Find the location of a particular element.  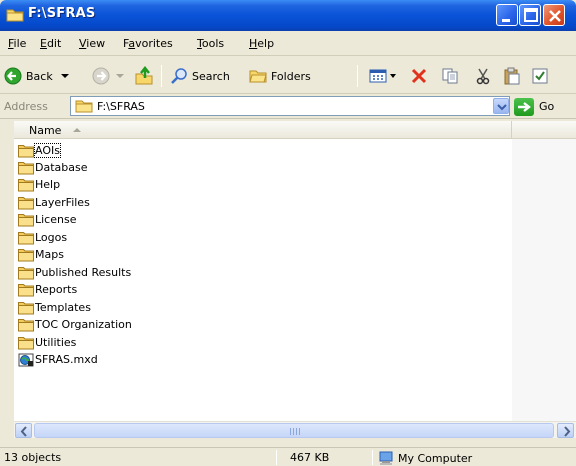

list-item-templates: Templates is located at coordinates (54, 307).